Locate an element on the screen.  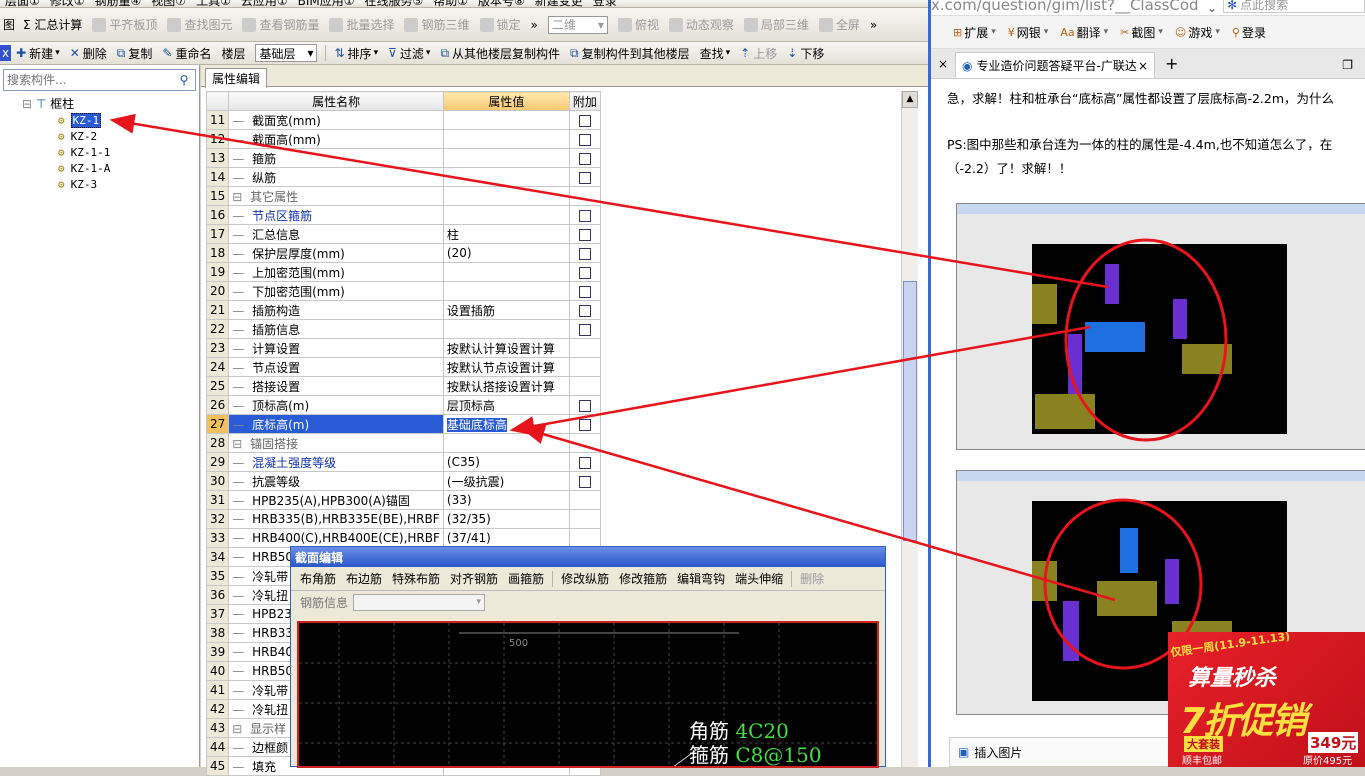
property-name: — 节点区箍筋 is located at coordinates (336, 215).